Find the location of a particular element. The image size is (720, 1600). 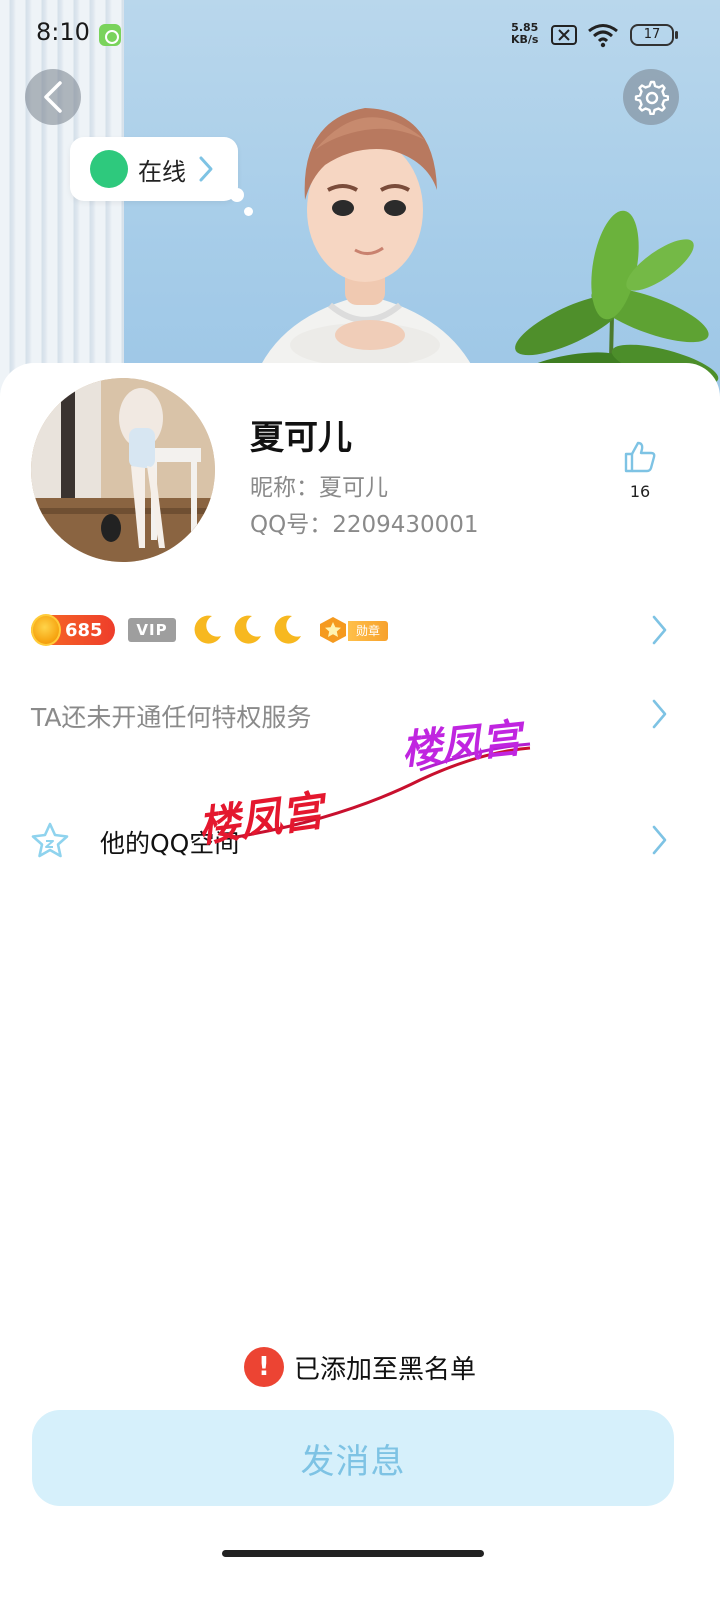

like-count: 16 is located at coordinates (640, 491).